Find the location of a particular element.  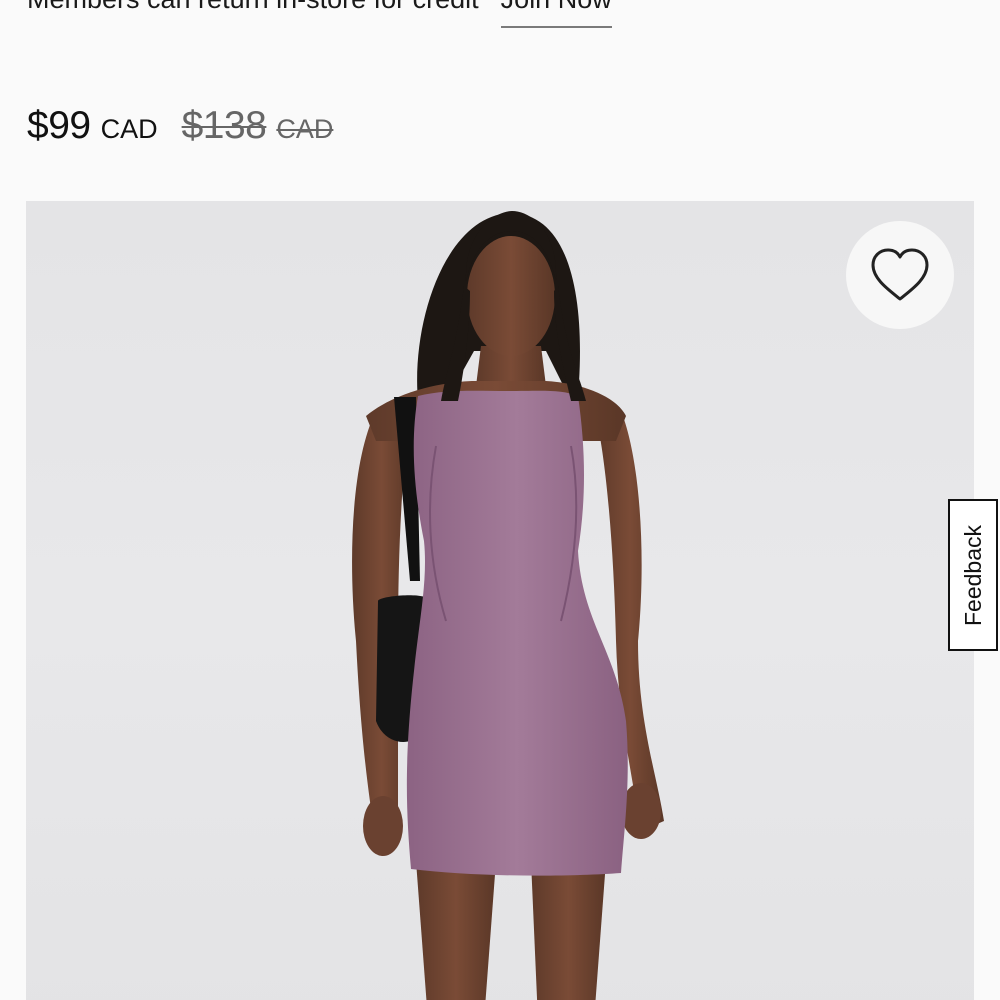

join-now-link: Join Now is located at coordinates (556, 14).